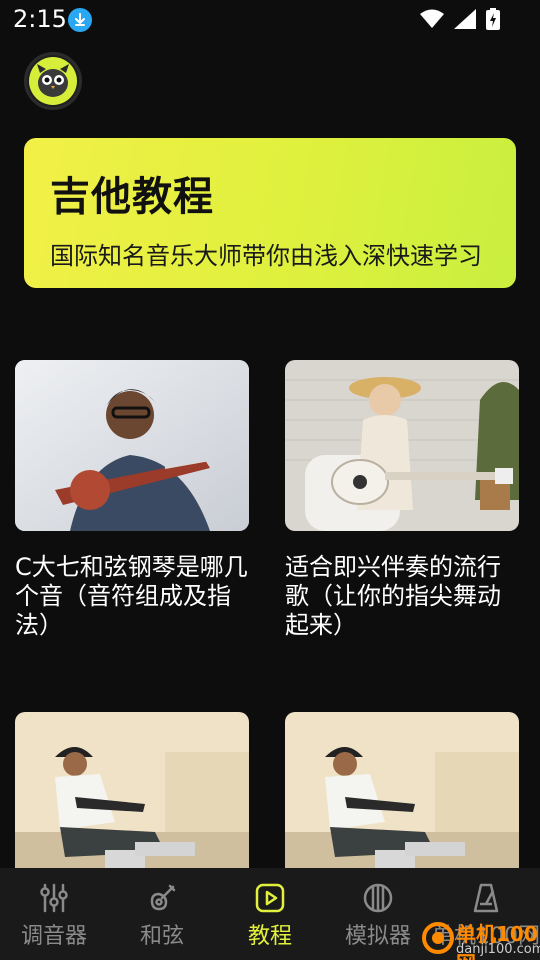 The image size is (540, 960). What do you see at coordinates (53, 936) in the screenshot?
I see `nav-label: 调音器` at bounding box center [53, 936].